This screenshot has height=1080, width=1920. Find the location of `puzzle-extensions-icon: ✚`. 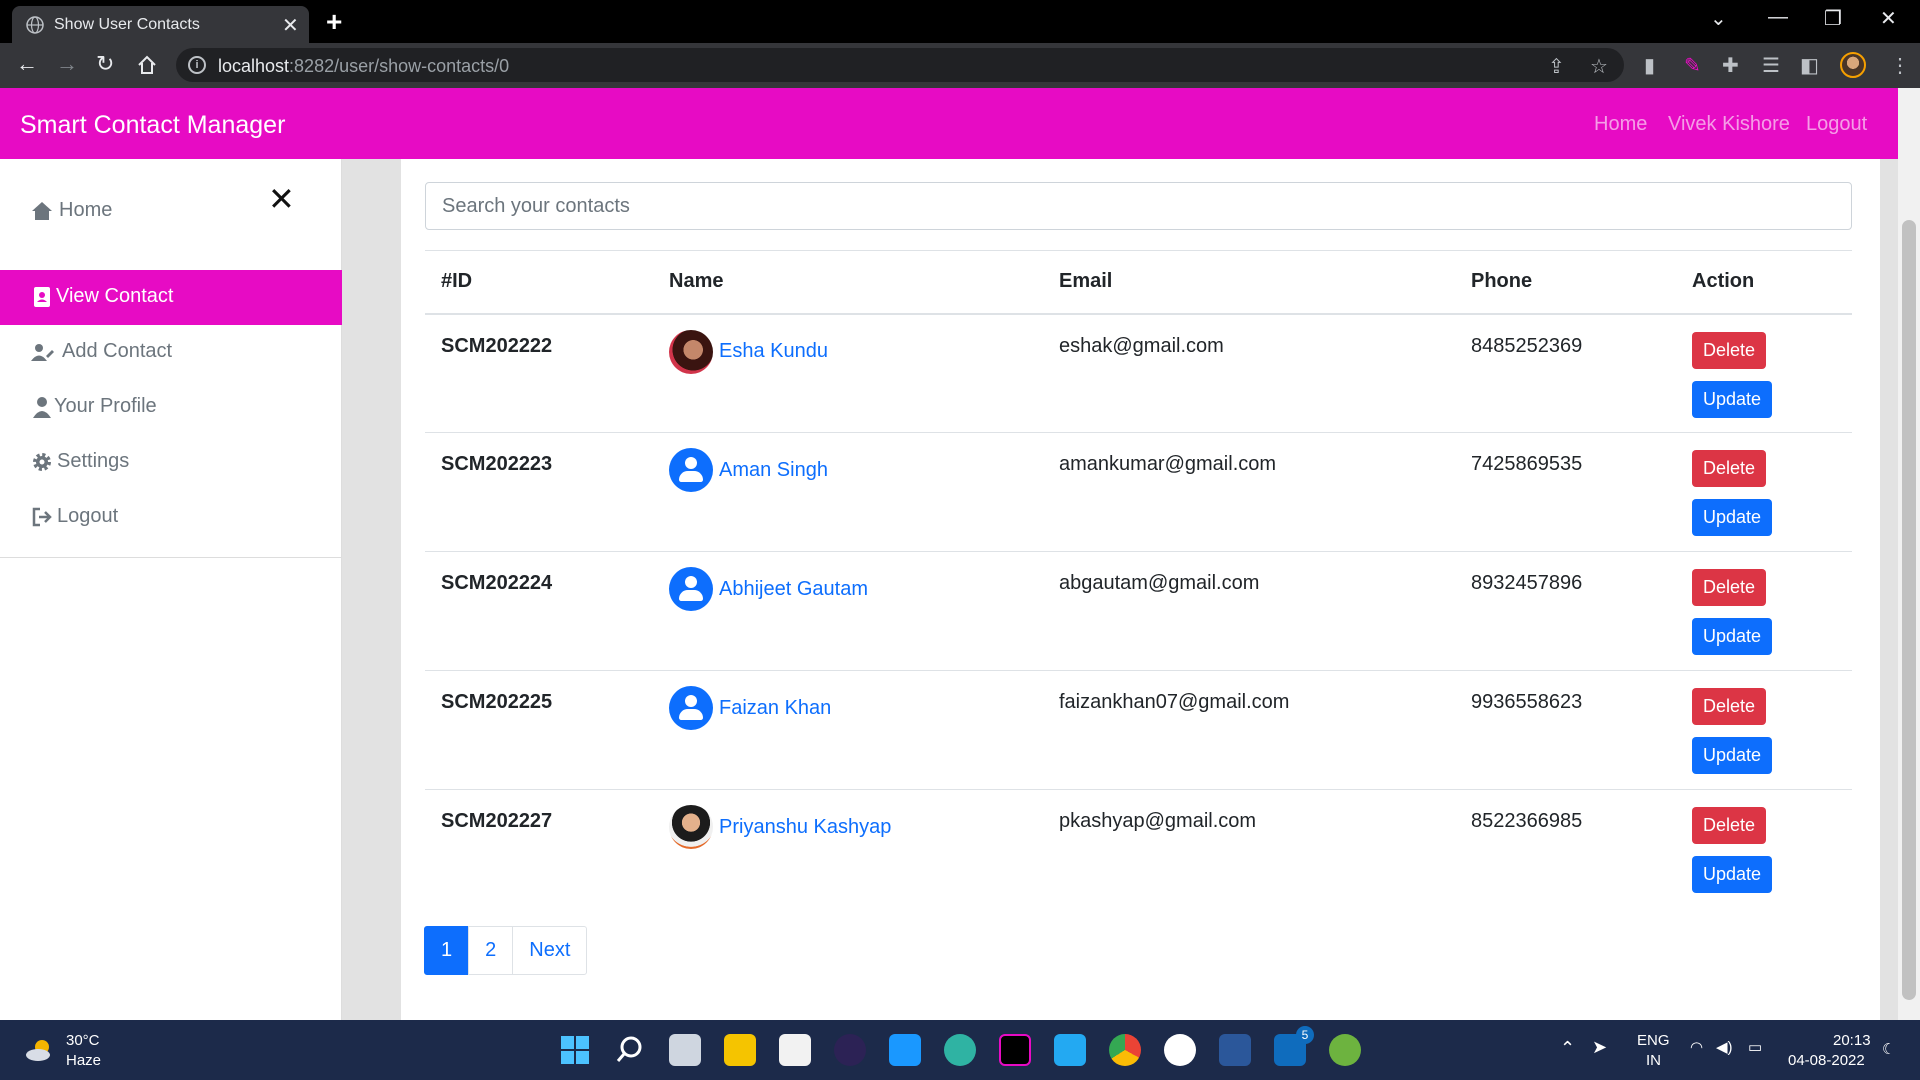

puzzle-extensions-icon: ✚ is located at coordinates (1730, 65).